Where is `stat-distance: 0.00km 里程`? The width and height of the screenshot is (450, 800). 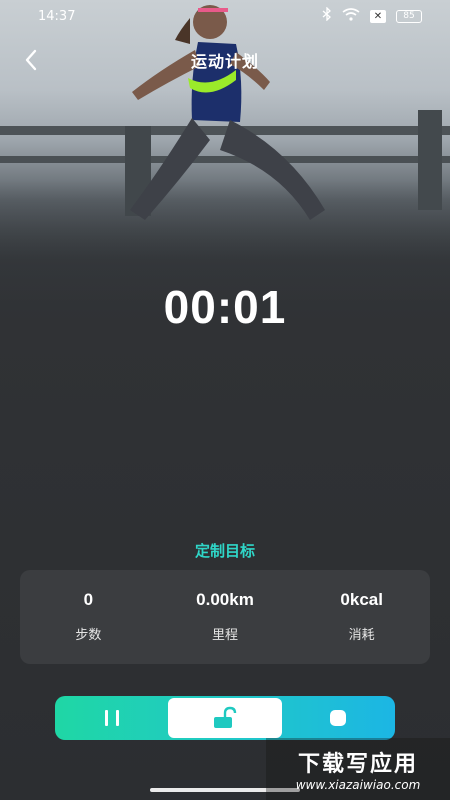
stat-distance: 0.00km 里程 is located at coordinates (225, 617).